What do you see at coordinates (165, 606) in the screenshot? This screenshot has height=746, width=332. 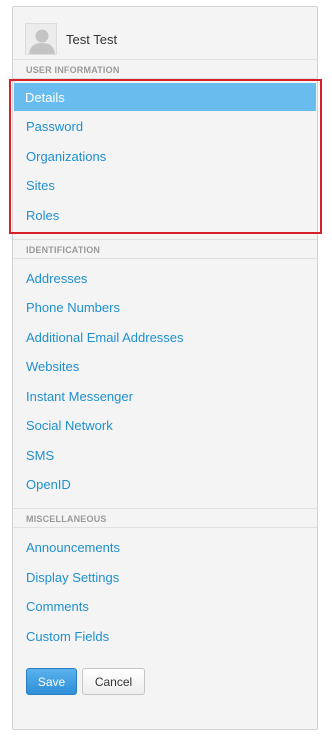 I see `nav-item-comments: Comments` at bounding box center [165, 606].